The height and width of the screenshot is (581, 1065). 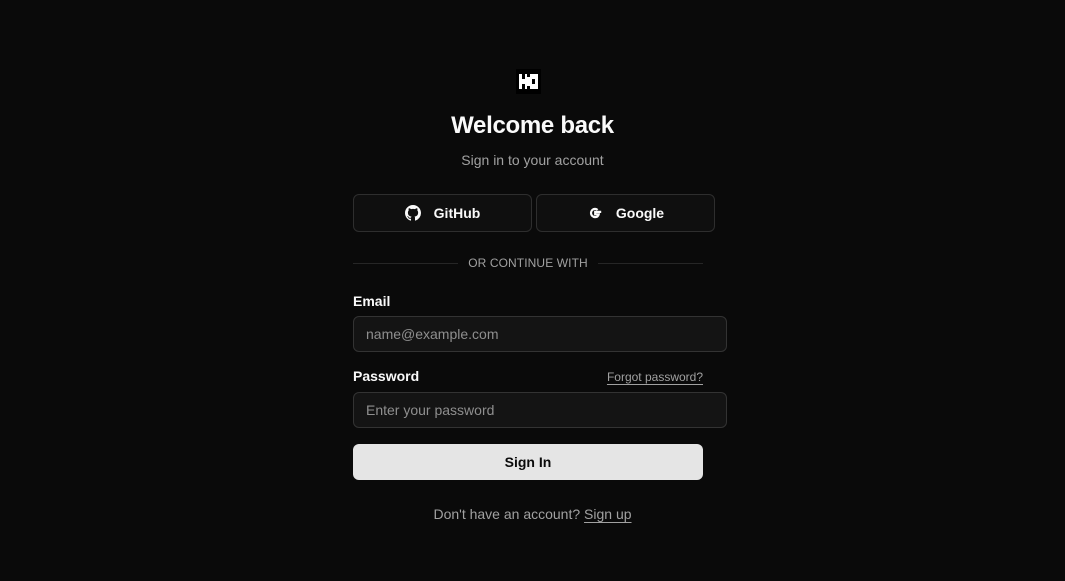 What do you see at coordinates (540, 334) in the screenshot?
I see `email-field` at bounding box center [540, 334].